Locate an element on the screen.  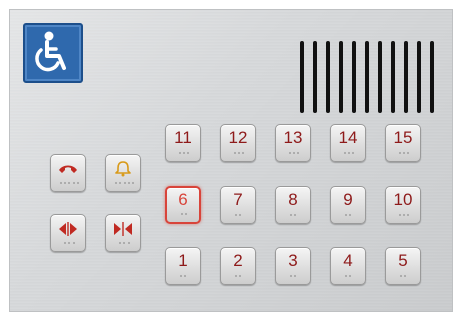
phone-icon is located at coordinates (68, 169).